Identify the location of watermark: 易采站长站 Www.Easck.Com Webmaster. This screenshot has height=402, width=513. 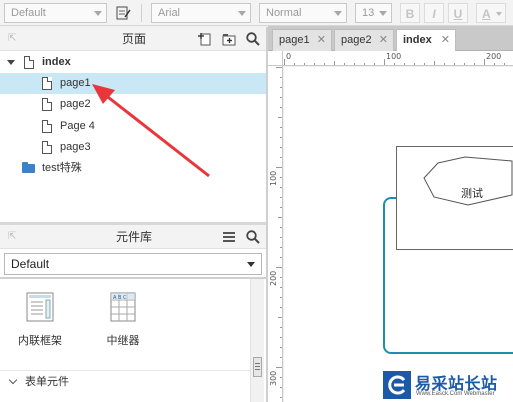
(446, 385).